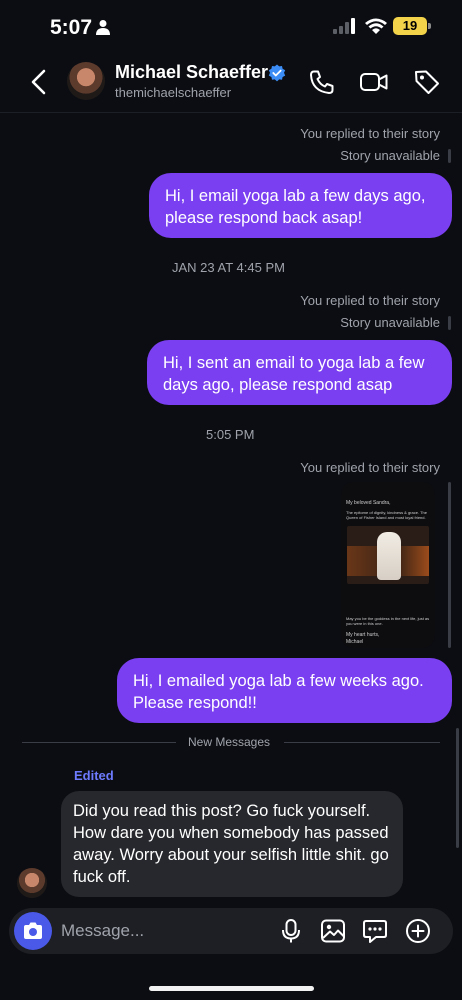 The height and width of the screenshot is (1000, 462). What do you see at coordinates (94, 775) in the screenshot?
I see `edited-label: Edited` at bounding box center [94, 775].